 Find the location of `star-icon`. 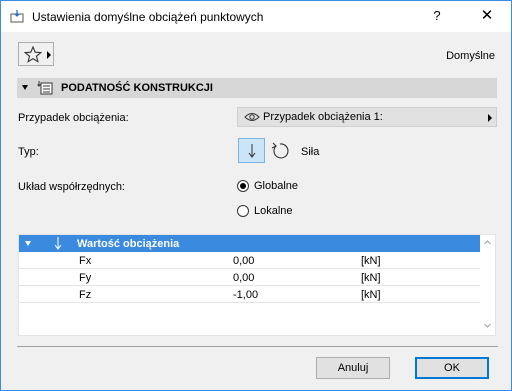

star-icon is located at coordinates (33, 54).